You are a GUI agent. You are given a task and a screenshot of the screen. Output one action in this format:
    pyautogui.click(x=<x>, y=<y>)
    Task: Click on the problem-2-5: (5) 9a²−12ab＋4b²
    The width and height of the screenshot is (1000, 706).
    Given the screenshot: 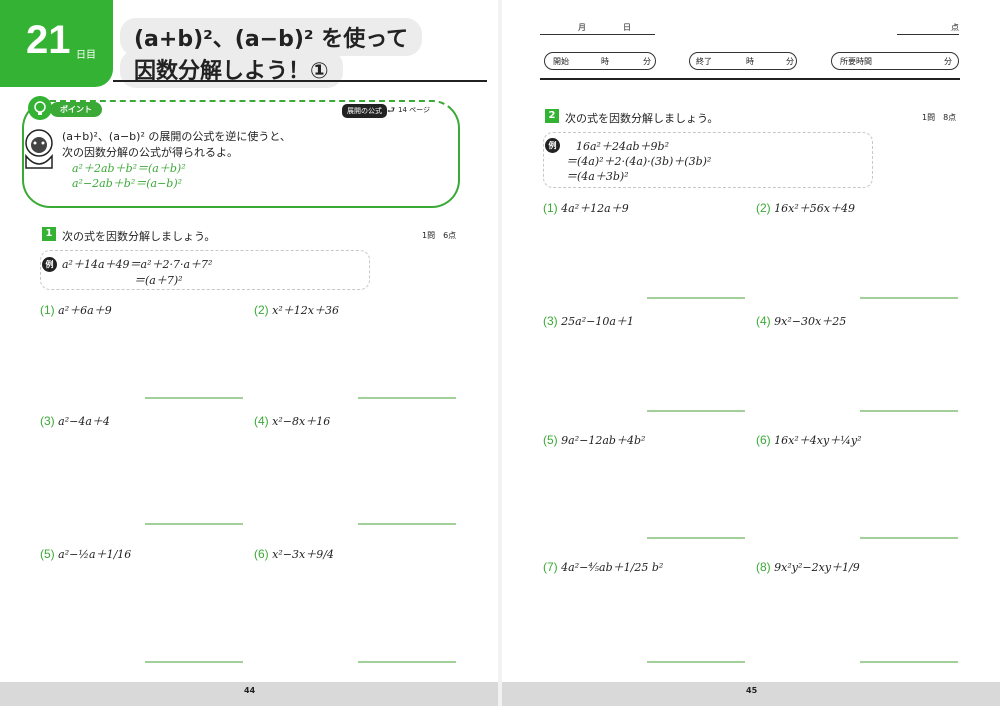 What is the action you would take?
    pyautogui.click(x=594, y=440)
    